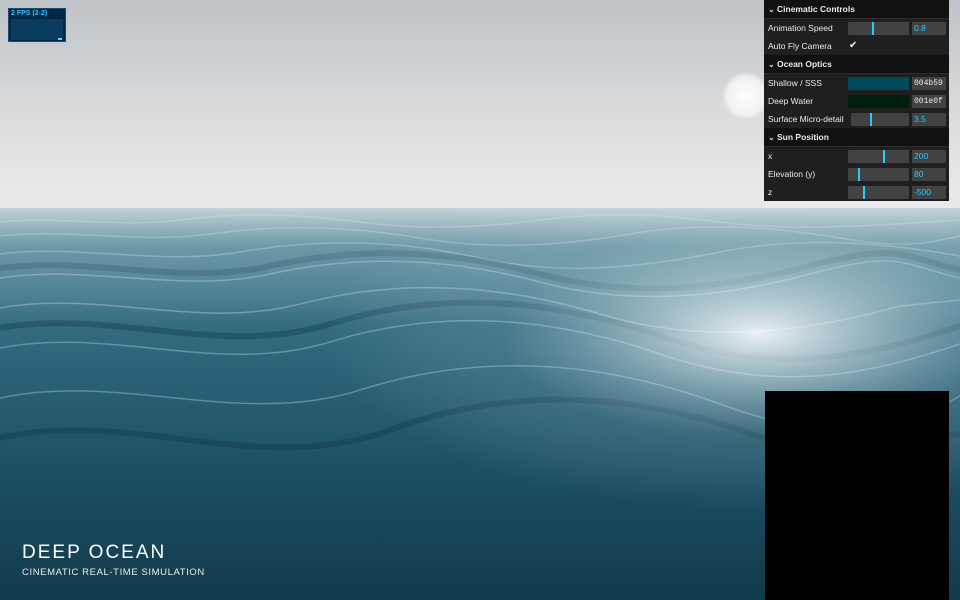  Describe the element at coordinates (856, 137) in the screenshot. I see `folder-sun-position: ⌄ Sun Position` at that location.